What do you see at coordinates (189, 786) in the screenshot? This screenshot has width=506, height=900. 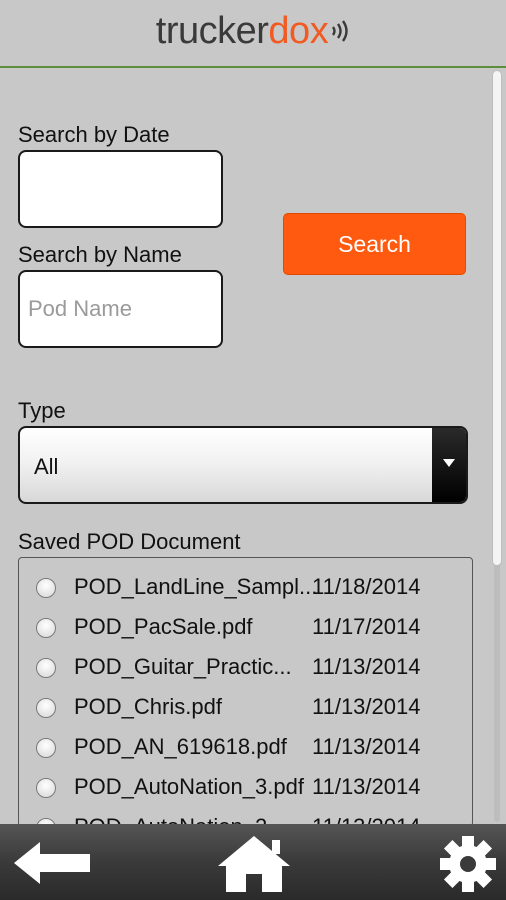 I see `document-name: POD_AutoNation_3.pdf` at bounding box center [189, 786].